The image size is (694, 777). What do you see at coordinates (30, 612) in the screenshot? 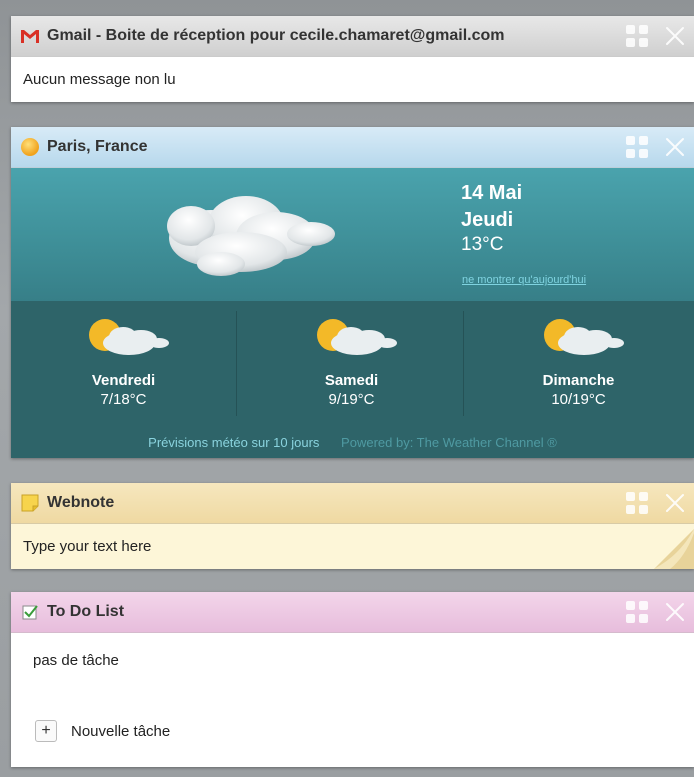
I see `checkbox-icon` at bounding box center [30, 612].